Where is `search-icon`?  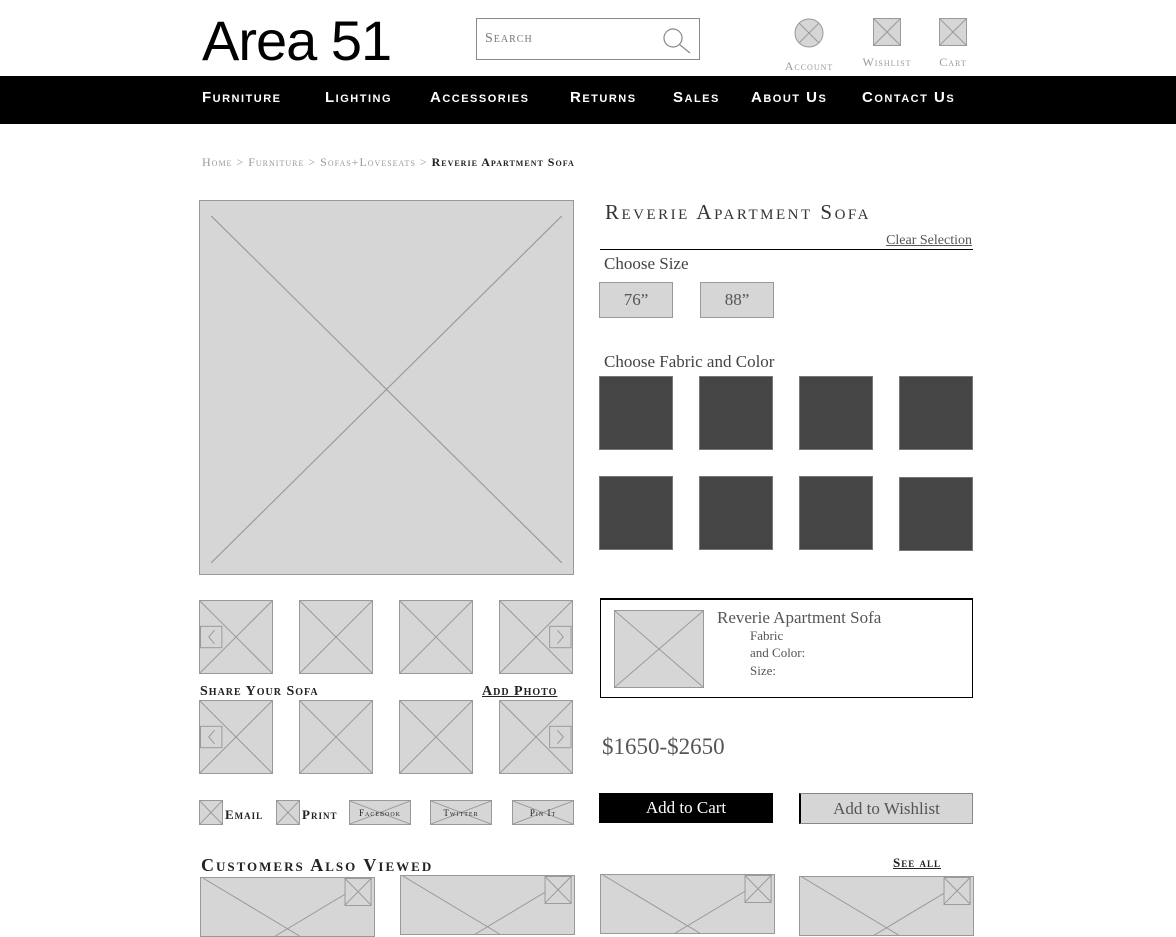 search-icon is located at coordinates (676, 40).